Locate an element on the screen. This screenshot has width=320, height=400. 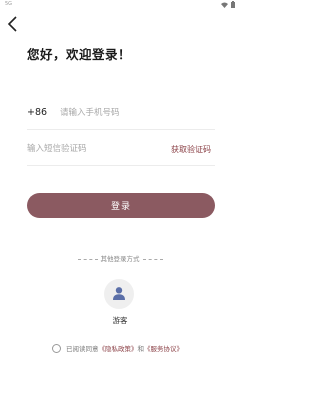
agreement: 已阅读同意 《隐私政策》 和 《服务协议》 is located at coordinates (117, 348).